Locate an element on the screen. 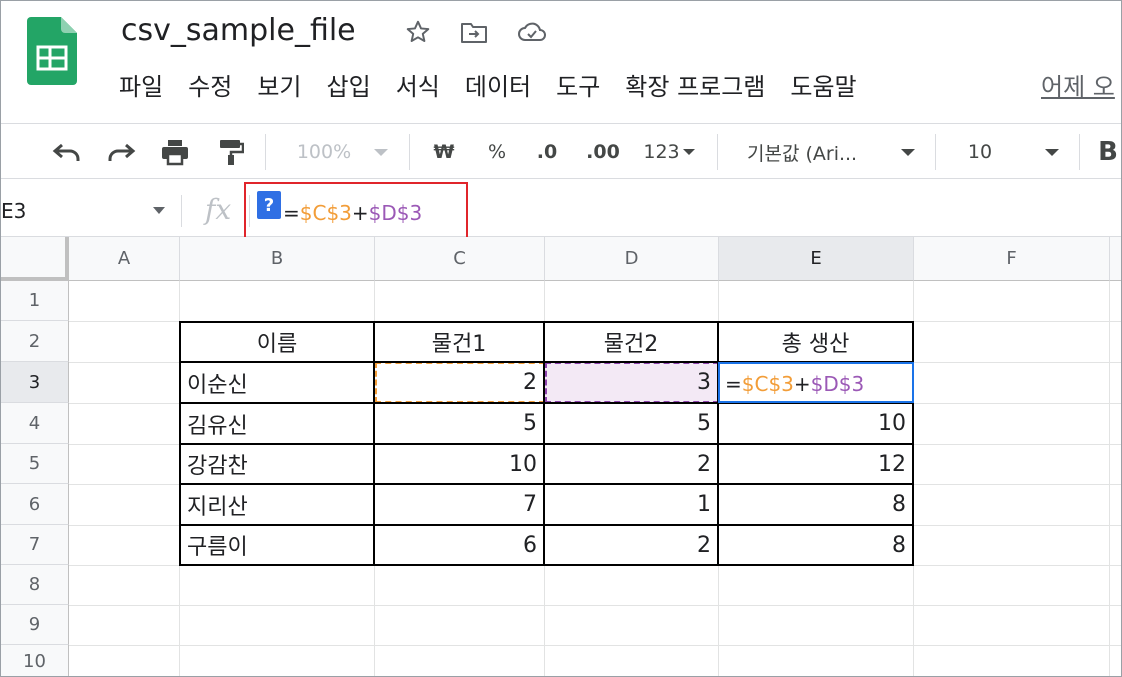  star-icon is located at coordinates (418, 32).